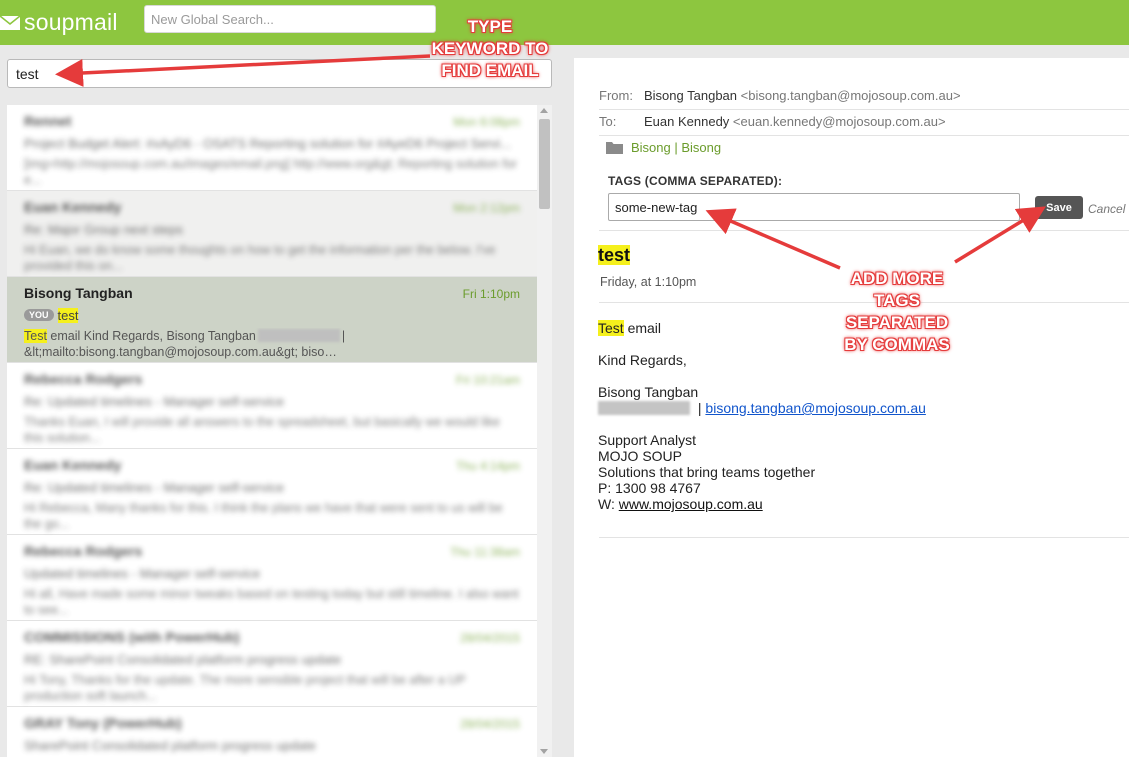 This screenshot has width=1129, height=757. I want to click on mail-logo-icon, so click(10, 22).